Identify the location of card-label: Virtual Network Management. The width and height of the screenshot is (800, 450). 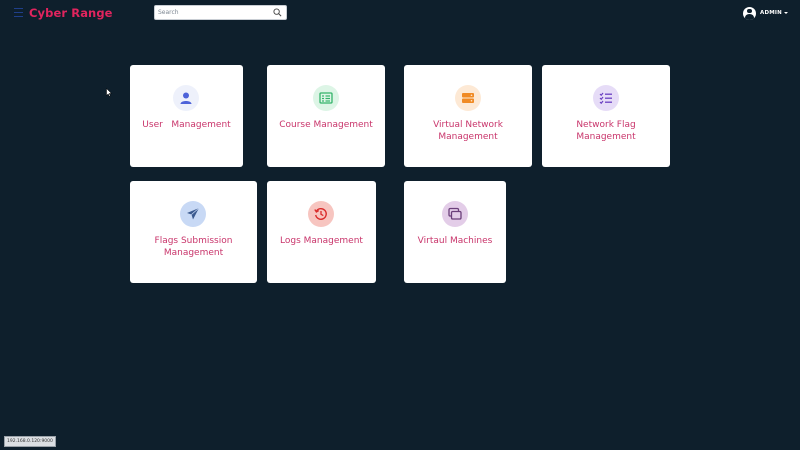
(468, 131).